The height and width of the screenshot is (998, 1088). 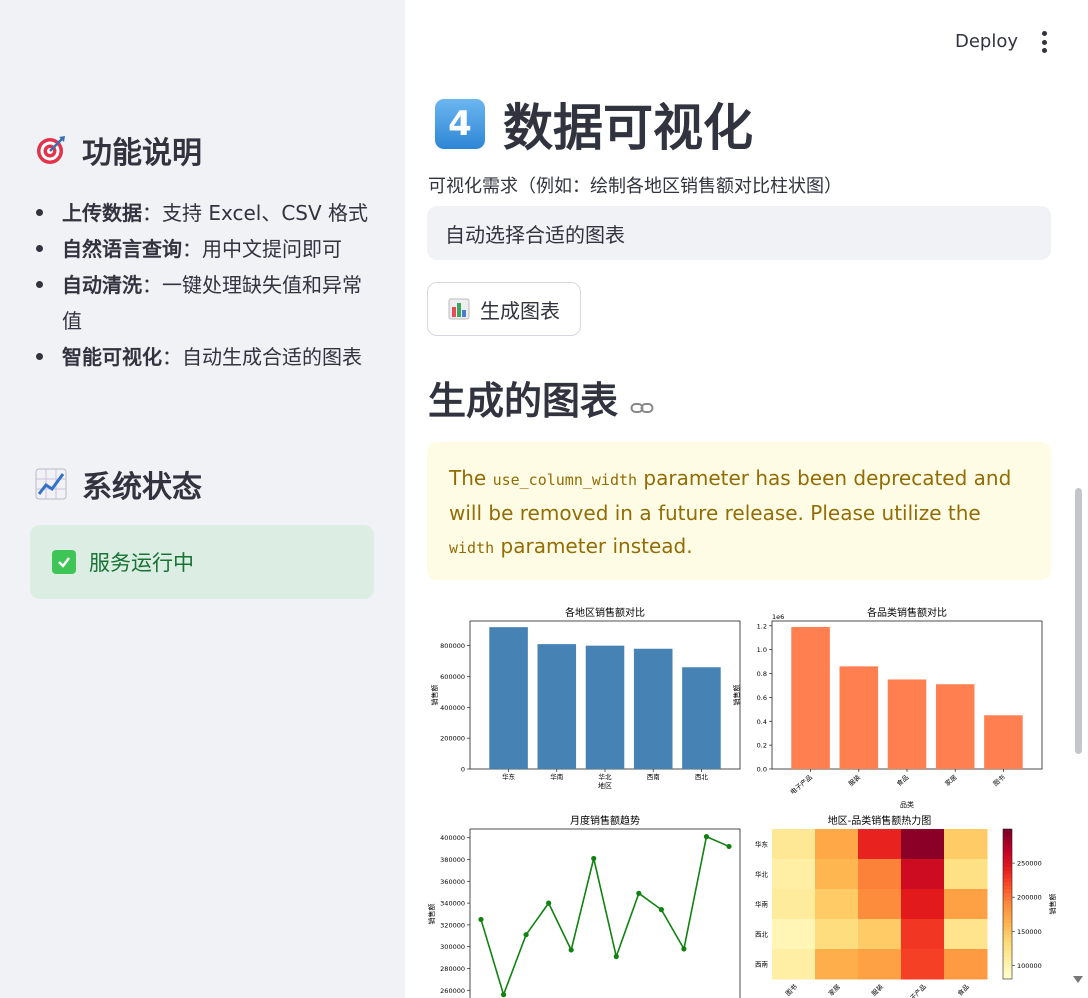 I want to click on y-tick-label: 280000, so click(x=452, y=969).